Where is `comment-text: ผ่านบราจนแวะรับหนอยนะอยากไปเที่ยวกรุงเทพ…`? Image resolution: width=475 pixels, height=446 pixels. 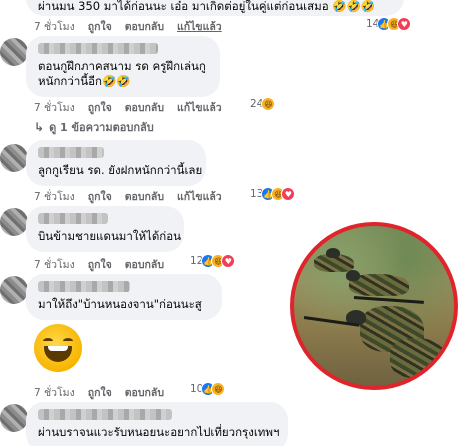
comment-text: ผ่านบราจนแวะรับหนอยนะอยากไปเที่ยวกรุงเทพ… is located at coordinates (159, 432).